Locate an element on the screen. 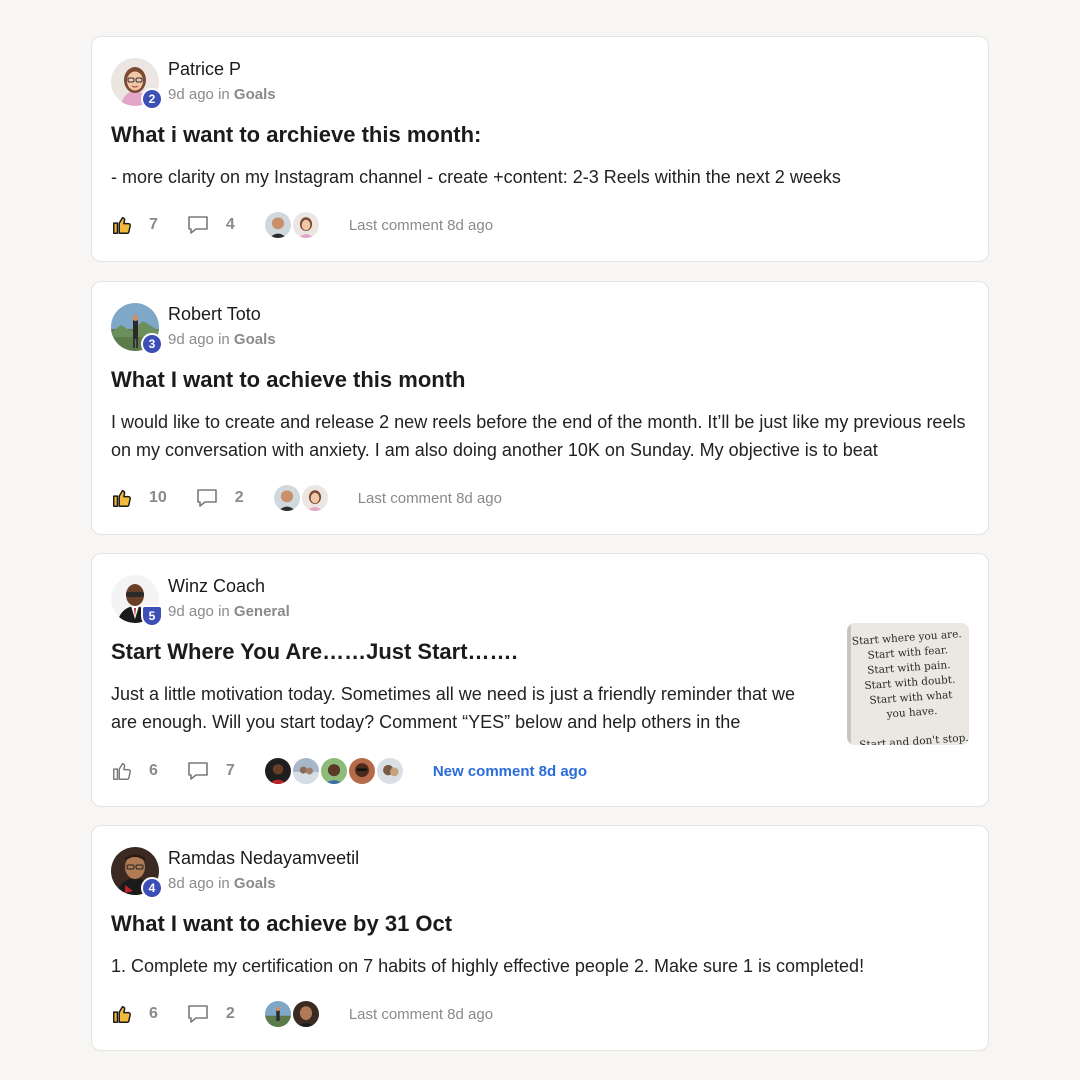 The width and height of the screenshot is (1080, 1080). post-footer: 6 2 Last comment 8d ago is located at coordinates (302, 1014).